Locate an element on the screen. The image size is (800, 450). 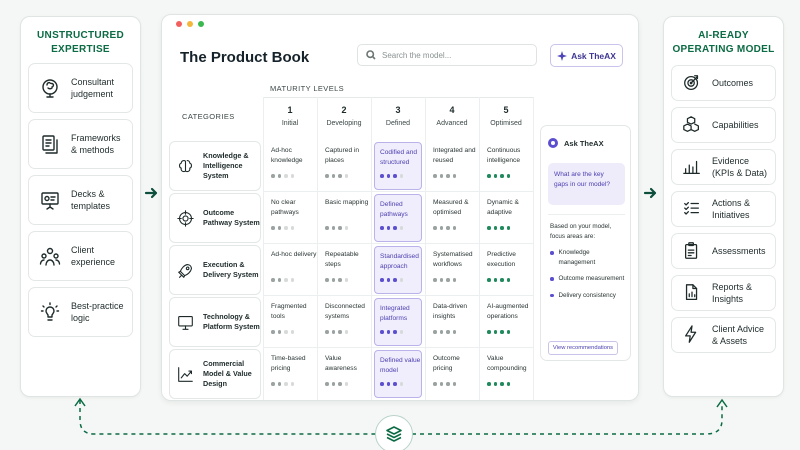
maturity-cell: Fragmented tools is located at coordinates (290, 322).